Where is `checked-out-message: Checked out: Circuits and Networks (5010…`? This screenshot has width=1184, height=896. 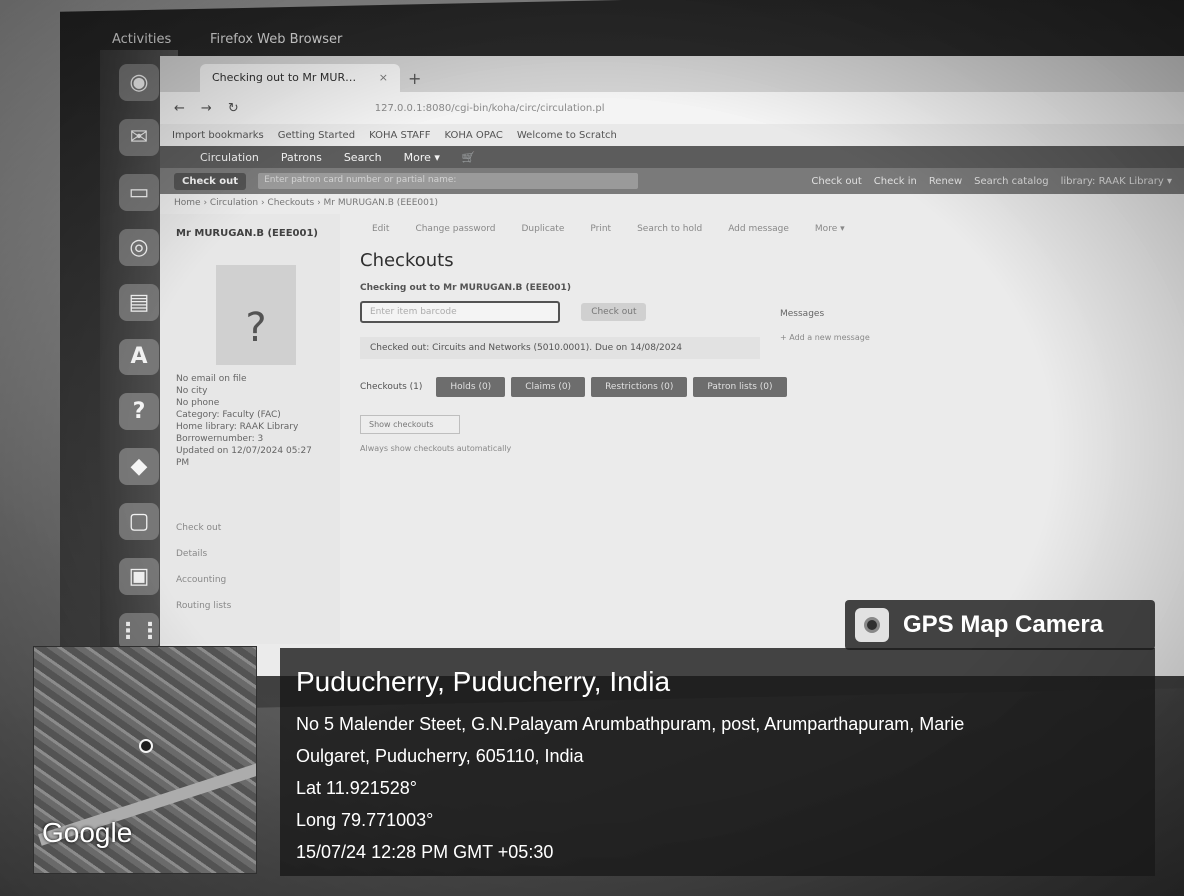
checked-out-message: Checked out: Circuits and Networks (5010… is located at coordinates (560, 348).